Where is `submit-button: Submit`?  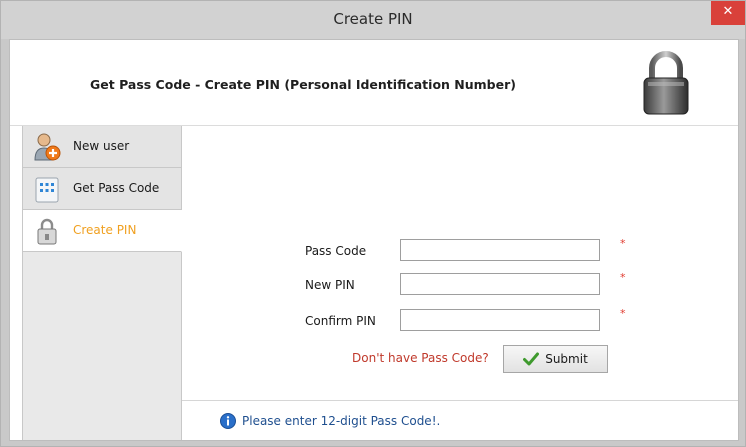 submit-button: Submit is located at coordinates (555, 359).